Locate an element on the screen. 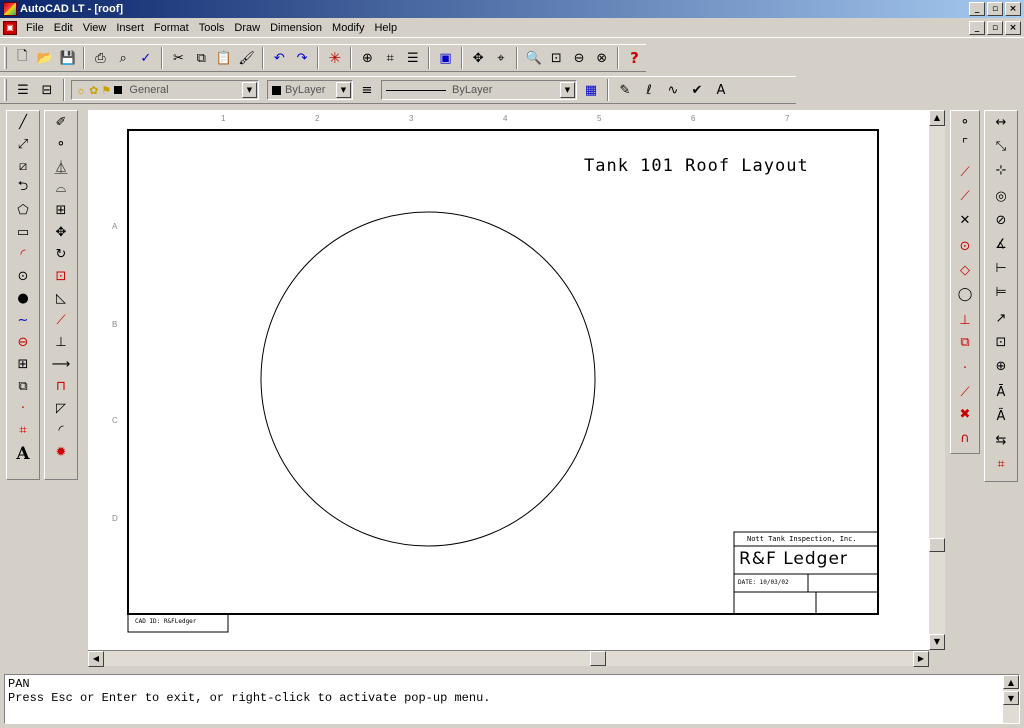  menu-file: File is located at coordinates (35, 28).